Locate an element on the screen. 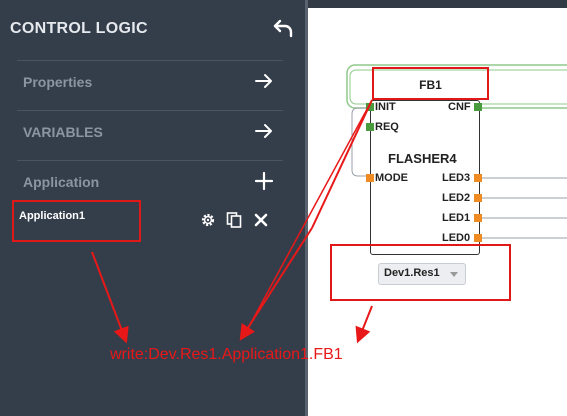  annotation-text: write:Dev.Res1.Application1.FB1 is located at coordinates (226, 354).